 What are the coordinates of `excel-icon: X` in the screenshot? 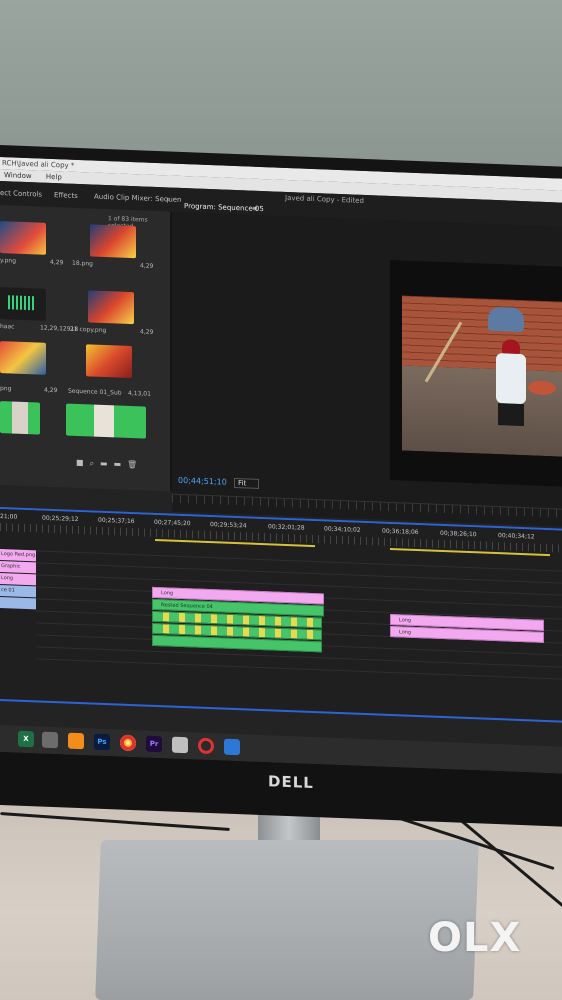 It's located at (26, 739).